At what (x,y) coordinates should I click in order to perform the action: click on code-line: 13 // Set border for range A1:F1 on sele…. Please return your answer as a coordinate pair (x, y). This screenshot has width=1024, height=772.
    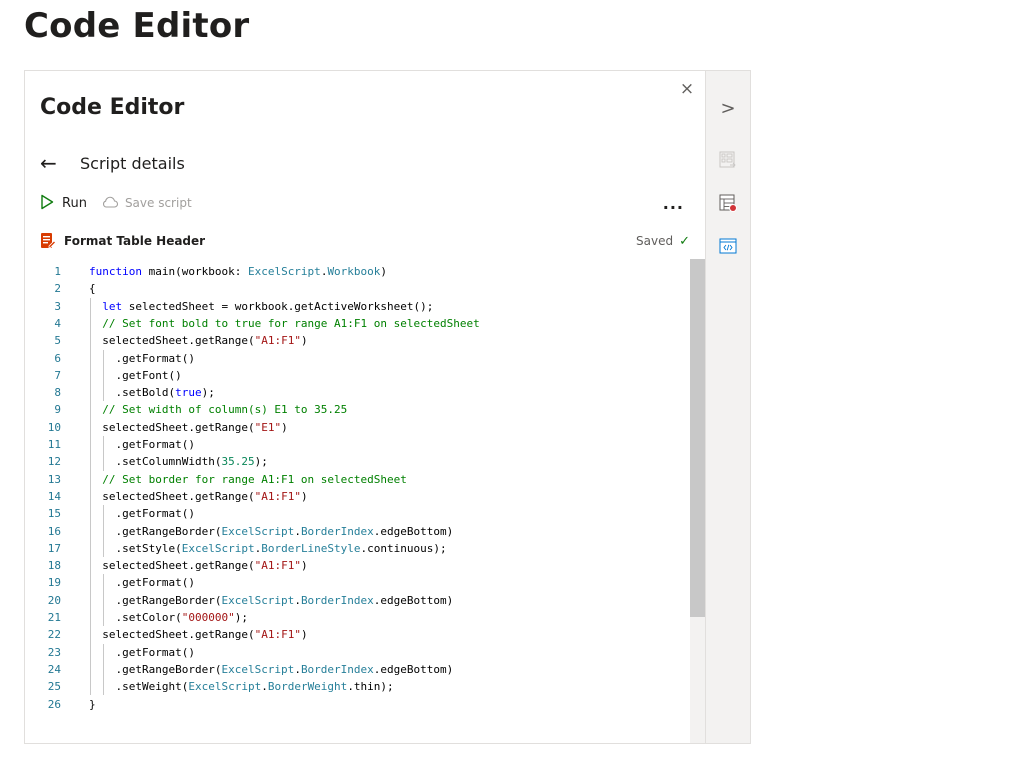
    Looking at the image, I should click on (355, 479).